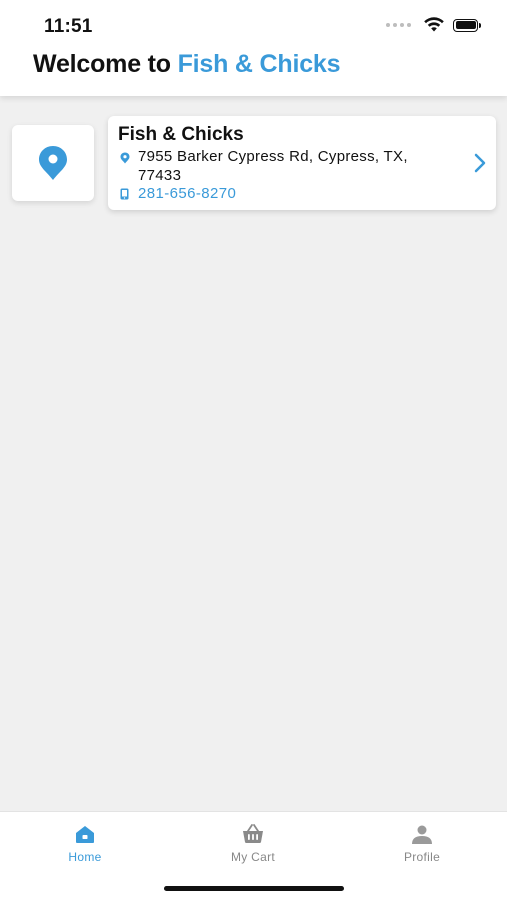 Image resolution: width=507 pixels, height=901 pixels. I want to click on tab-my-cart-label: My Cart, so click(253, 857).